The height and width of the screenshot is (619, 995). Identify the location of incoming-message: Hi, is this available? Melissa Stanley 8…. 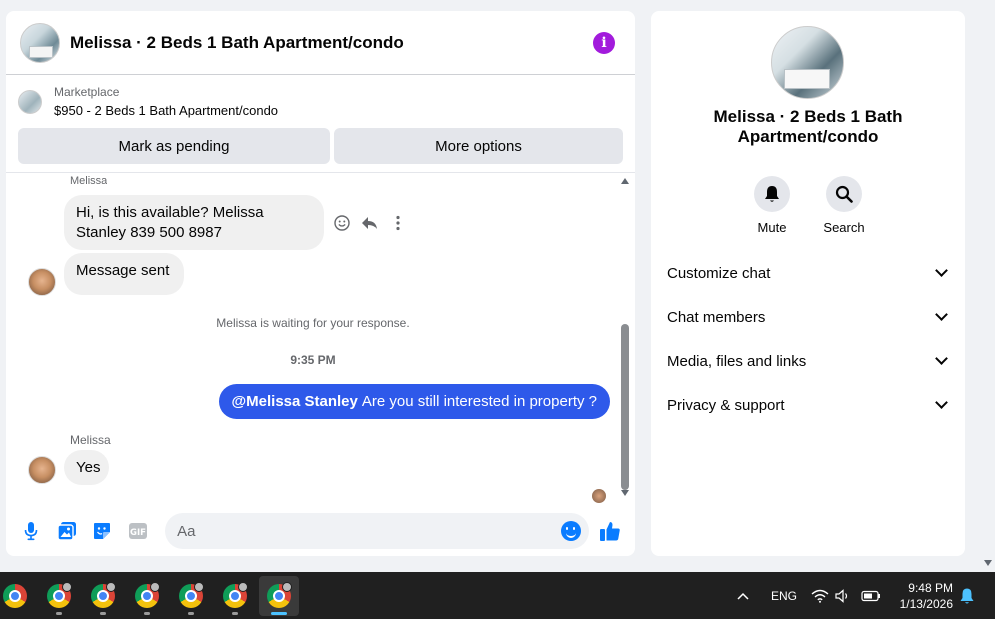
(194, 222).